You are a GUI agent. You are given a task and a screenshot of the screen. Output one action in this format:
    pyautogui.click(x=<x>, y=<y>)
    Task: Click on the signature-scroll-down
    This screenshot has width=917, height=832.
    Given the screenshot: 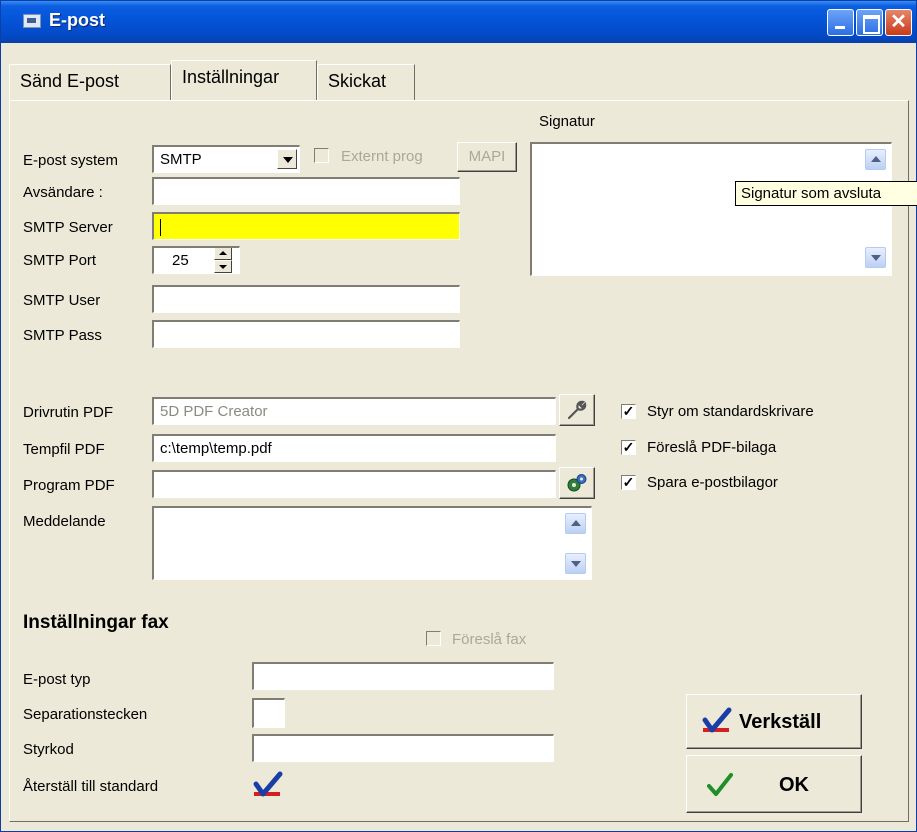 What is the action you would take?
    pyautogui.click(x=875, y=257)
    